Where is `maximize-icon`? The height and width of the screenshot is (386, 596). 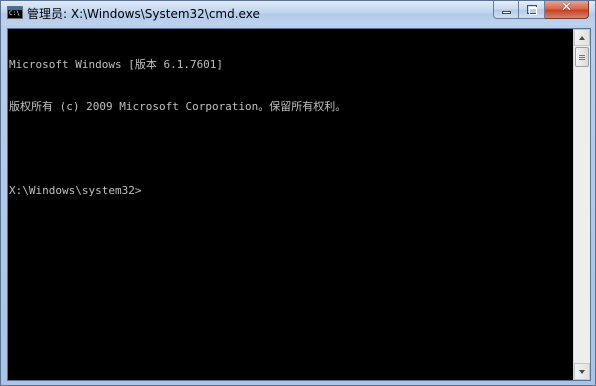
maximize-icon is located at coordinates (532, 10).